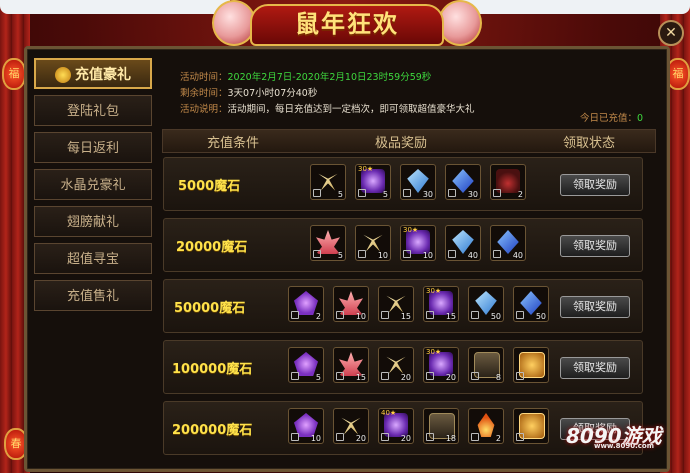 Image resolution: width=690 pixels, height=473 pixels. I want to click on item-quantity: 15, so click(450, 316).